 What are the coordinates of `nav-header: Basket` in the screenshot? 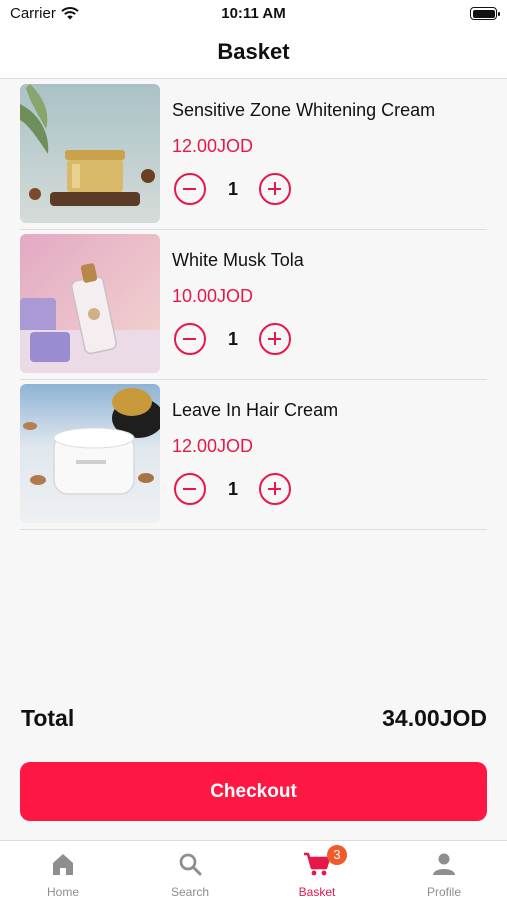 It's located at (253, 53).